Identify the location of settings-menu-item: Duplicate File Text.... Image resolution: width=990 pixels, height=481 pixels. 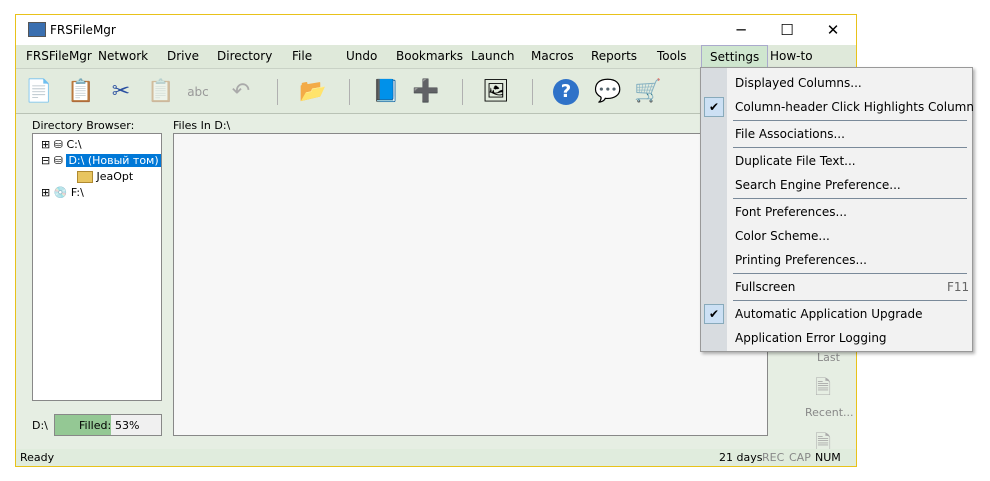
(795, 161).